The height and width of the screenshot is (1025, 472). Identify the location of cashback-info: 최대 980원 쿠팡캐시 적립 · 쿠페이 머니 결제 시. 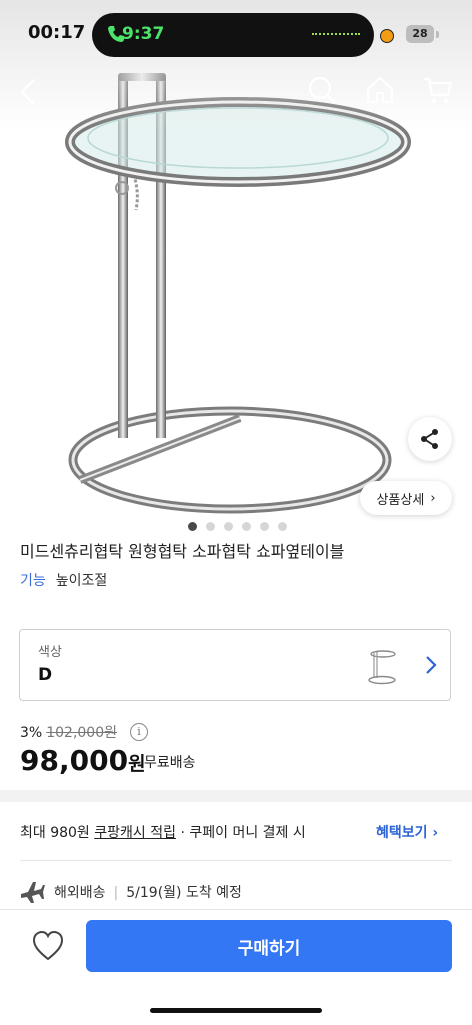
(163, 832).